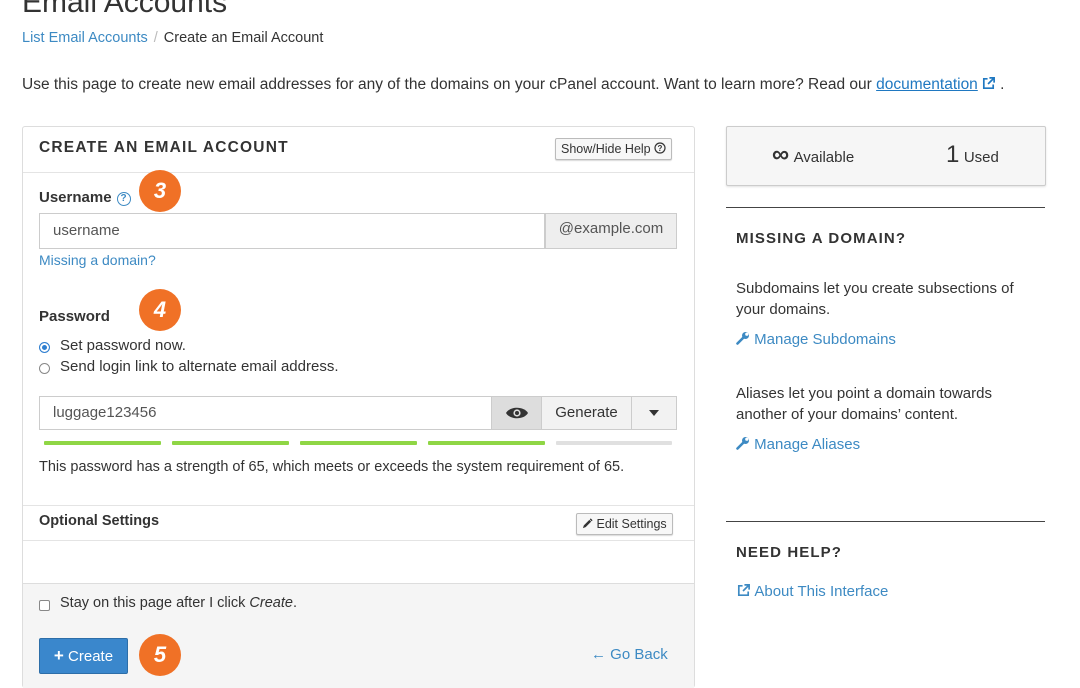 This screenshot has height=688, width=1080. I want to click on used-count: 1 Used, so click(972, 155).